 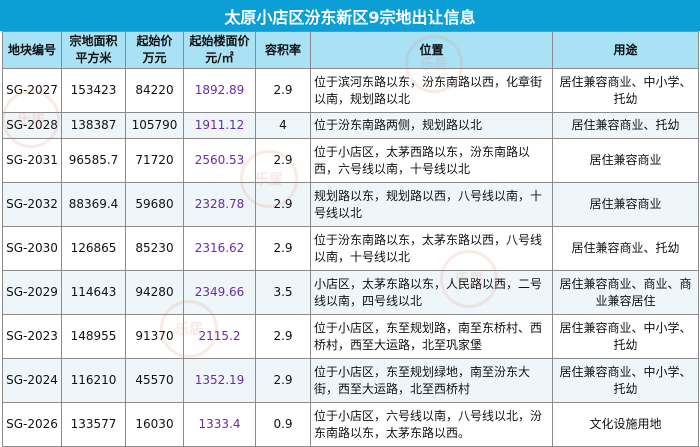 What do you see at coordinates (154, 248) in the screenshot?
I see `cell-start-price: 85230` at bounding box center [154, 248].